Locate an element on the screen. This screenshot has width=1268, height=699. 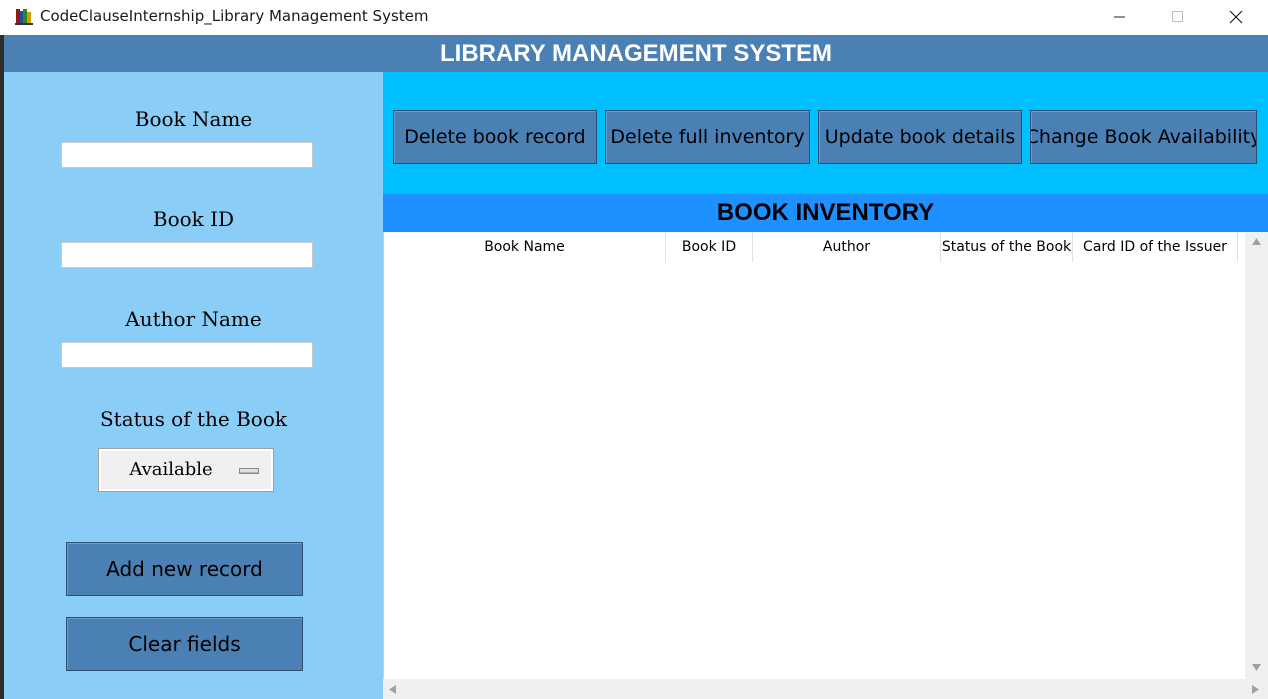
column-header-author: Author is located at coordinates (847, 247).